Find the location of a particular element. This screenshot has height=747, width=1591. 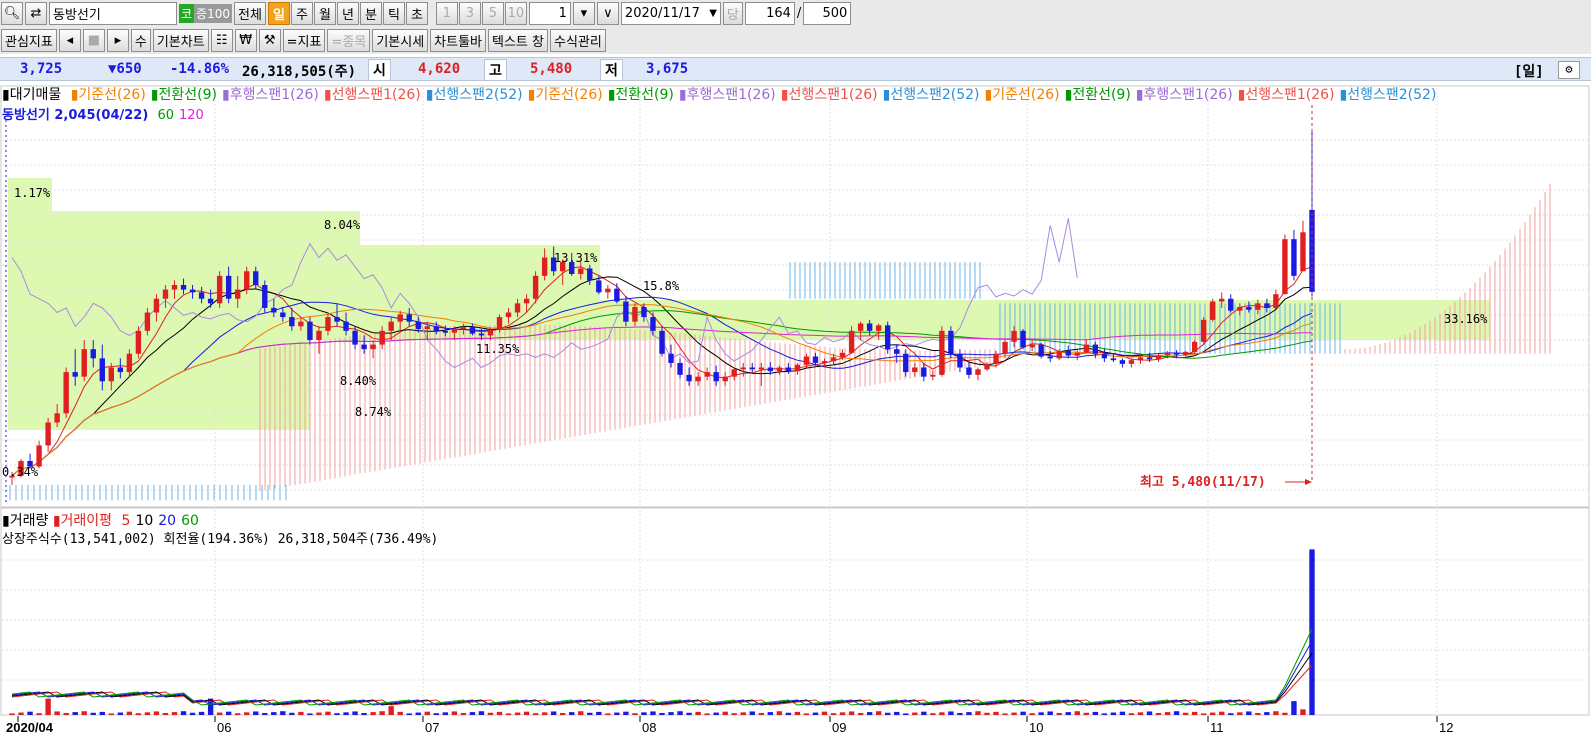

ma-legend: 동방선기 2,045(04/22) 60 120 is located at coordinates (103, 113).